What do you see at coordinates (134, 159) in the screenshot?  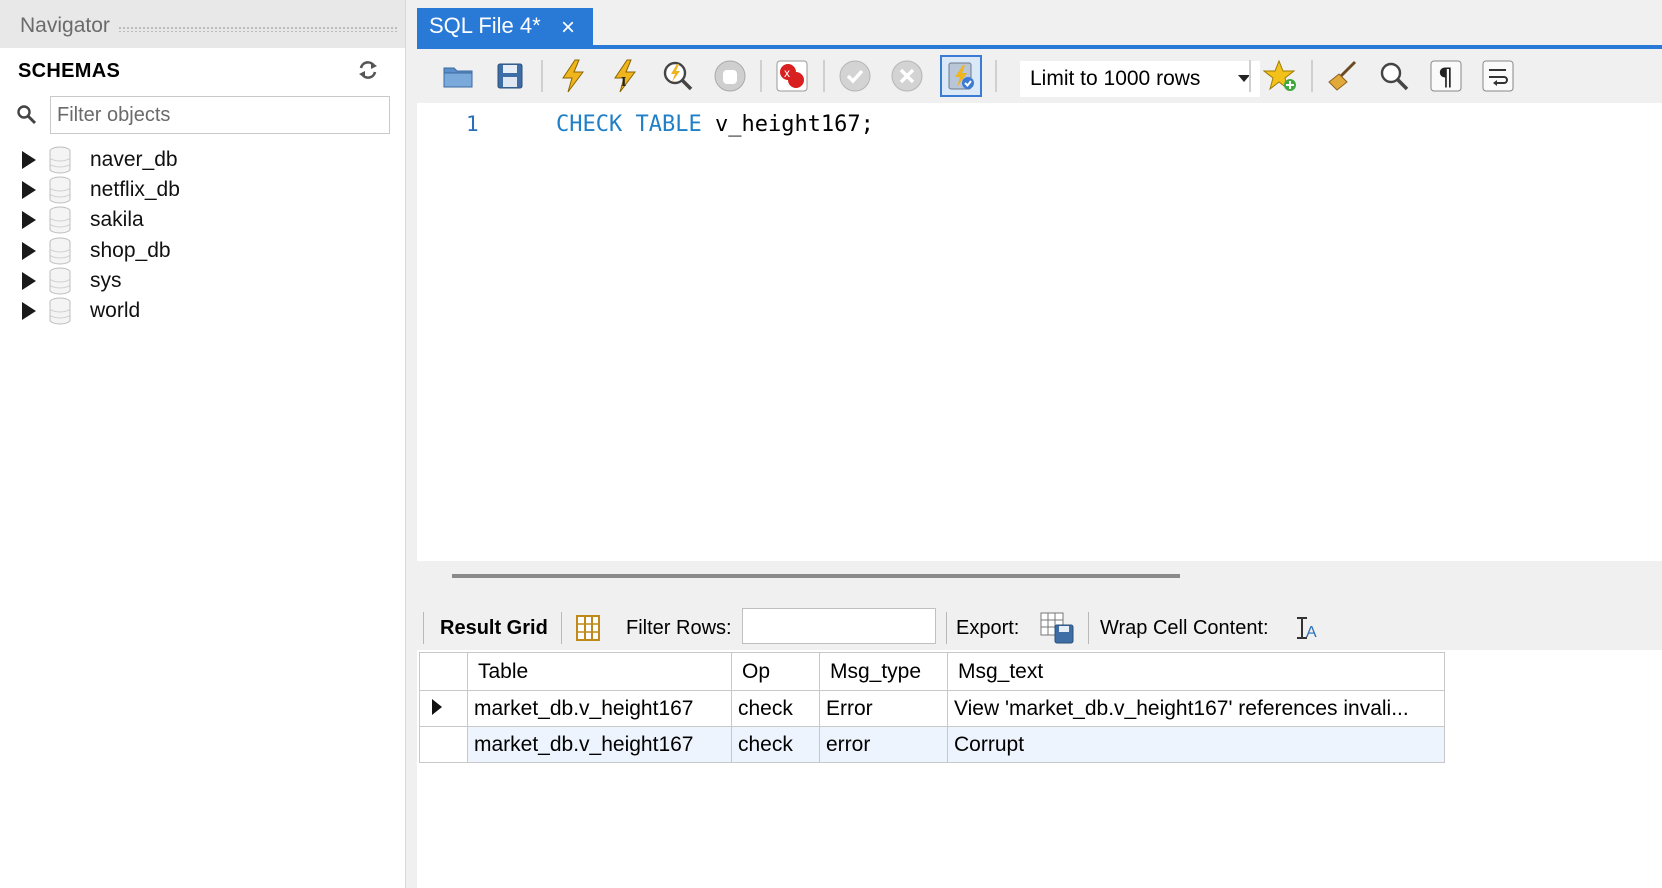 I see `schema-name: naver_db` at bounding box center [134, 159].